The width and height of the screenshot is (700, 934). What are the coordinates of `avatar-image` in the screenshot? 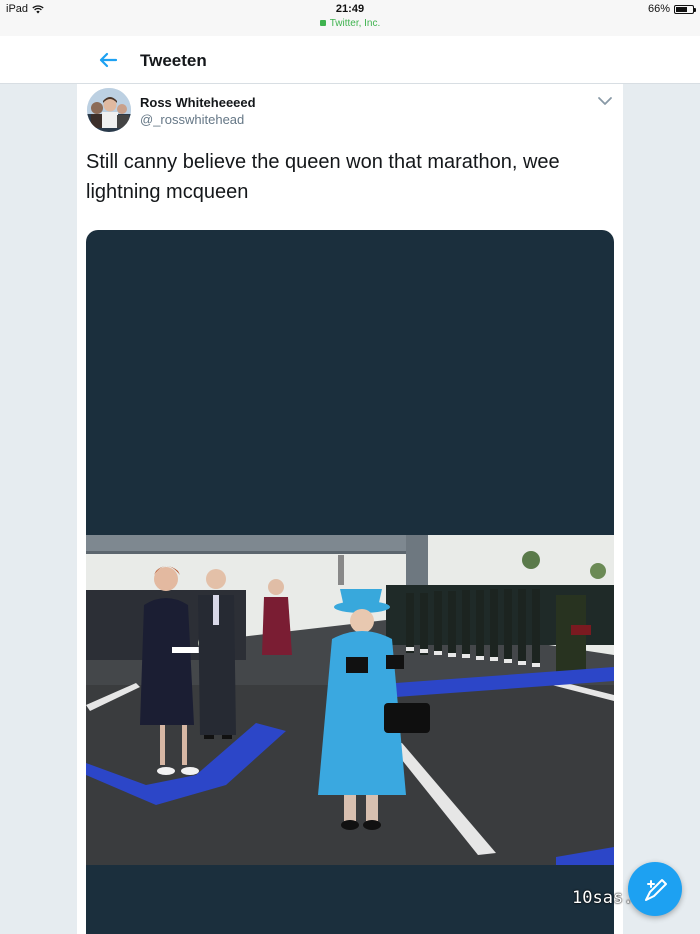 It's located at (109, 110).